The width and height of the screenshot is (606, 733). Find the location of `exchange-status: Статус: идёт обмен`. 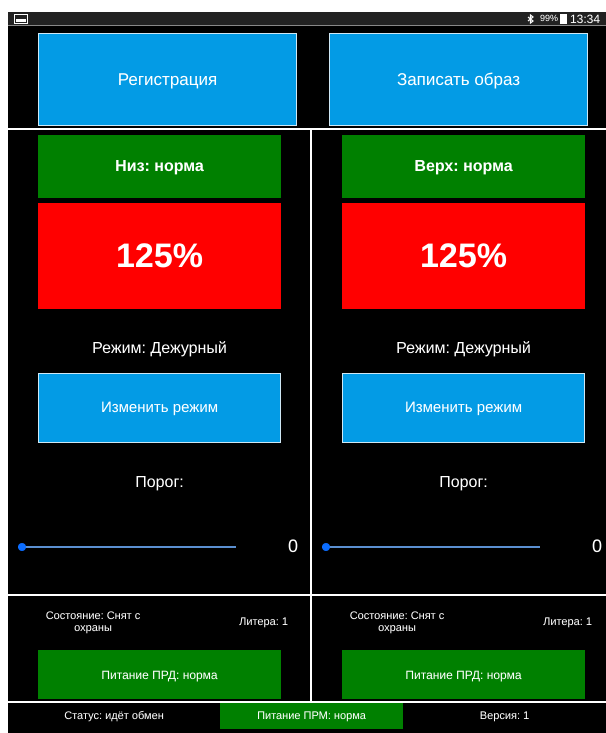

exchange-status: Статус: идёт обмен is located at coordinates (114, 716).